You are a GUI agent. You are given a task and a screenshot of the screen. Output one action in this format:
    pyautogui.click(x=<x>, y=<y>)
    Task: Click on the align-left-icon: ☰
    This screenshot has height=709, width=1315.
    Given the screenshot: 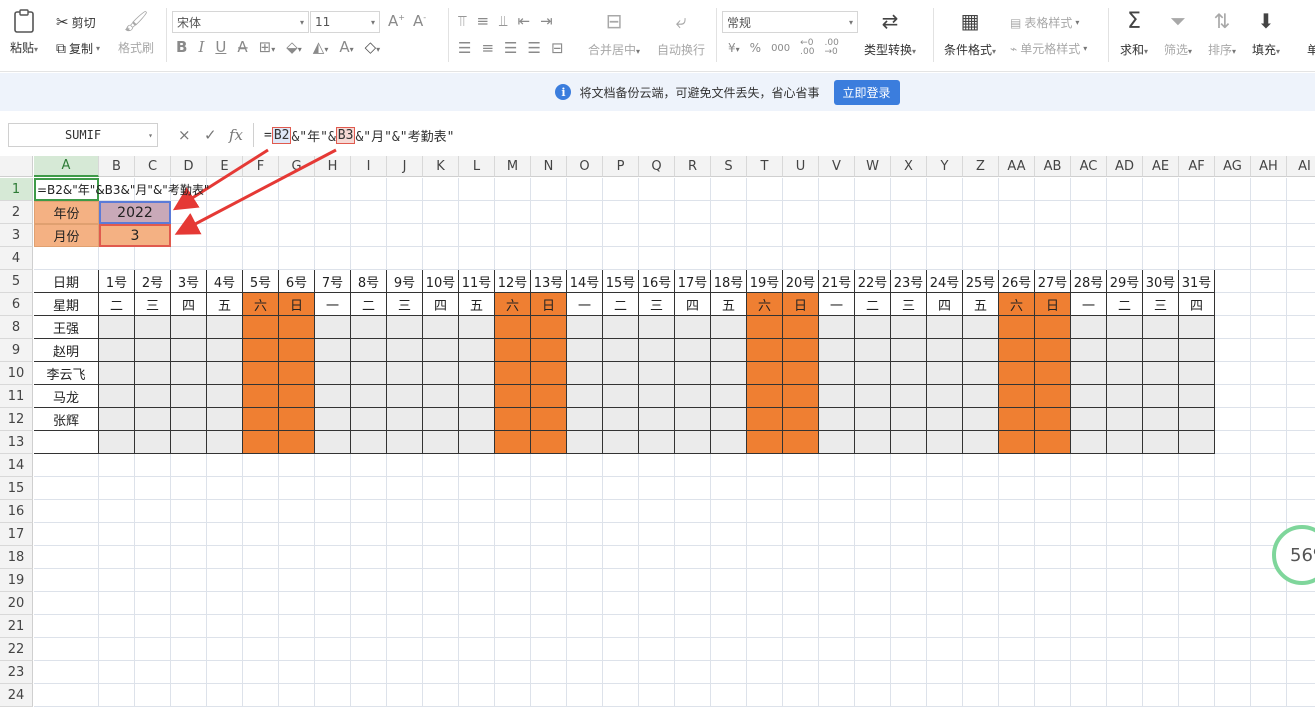 What is the action you would take?
    pyautogui.click(x=464, y=48)
    